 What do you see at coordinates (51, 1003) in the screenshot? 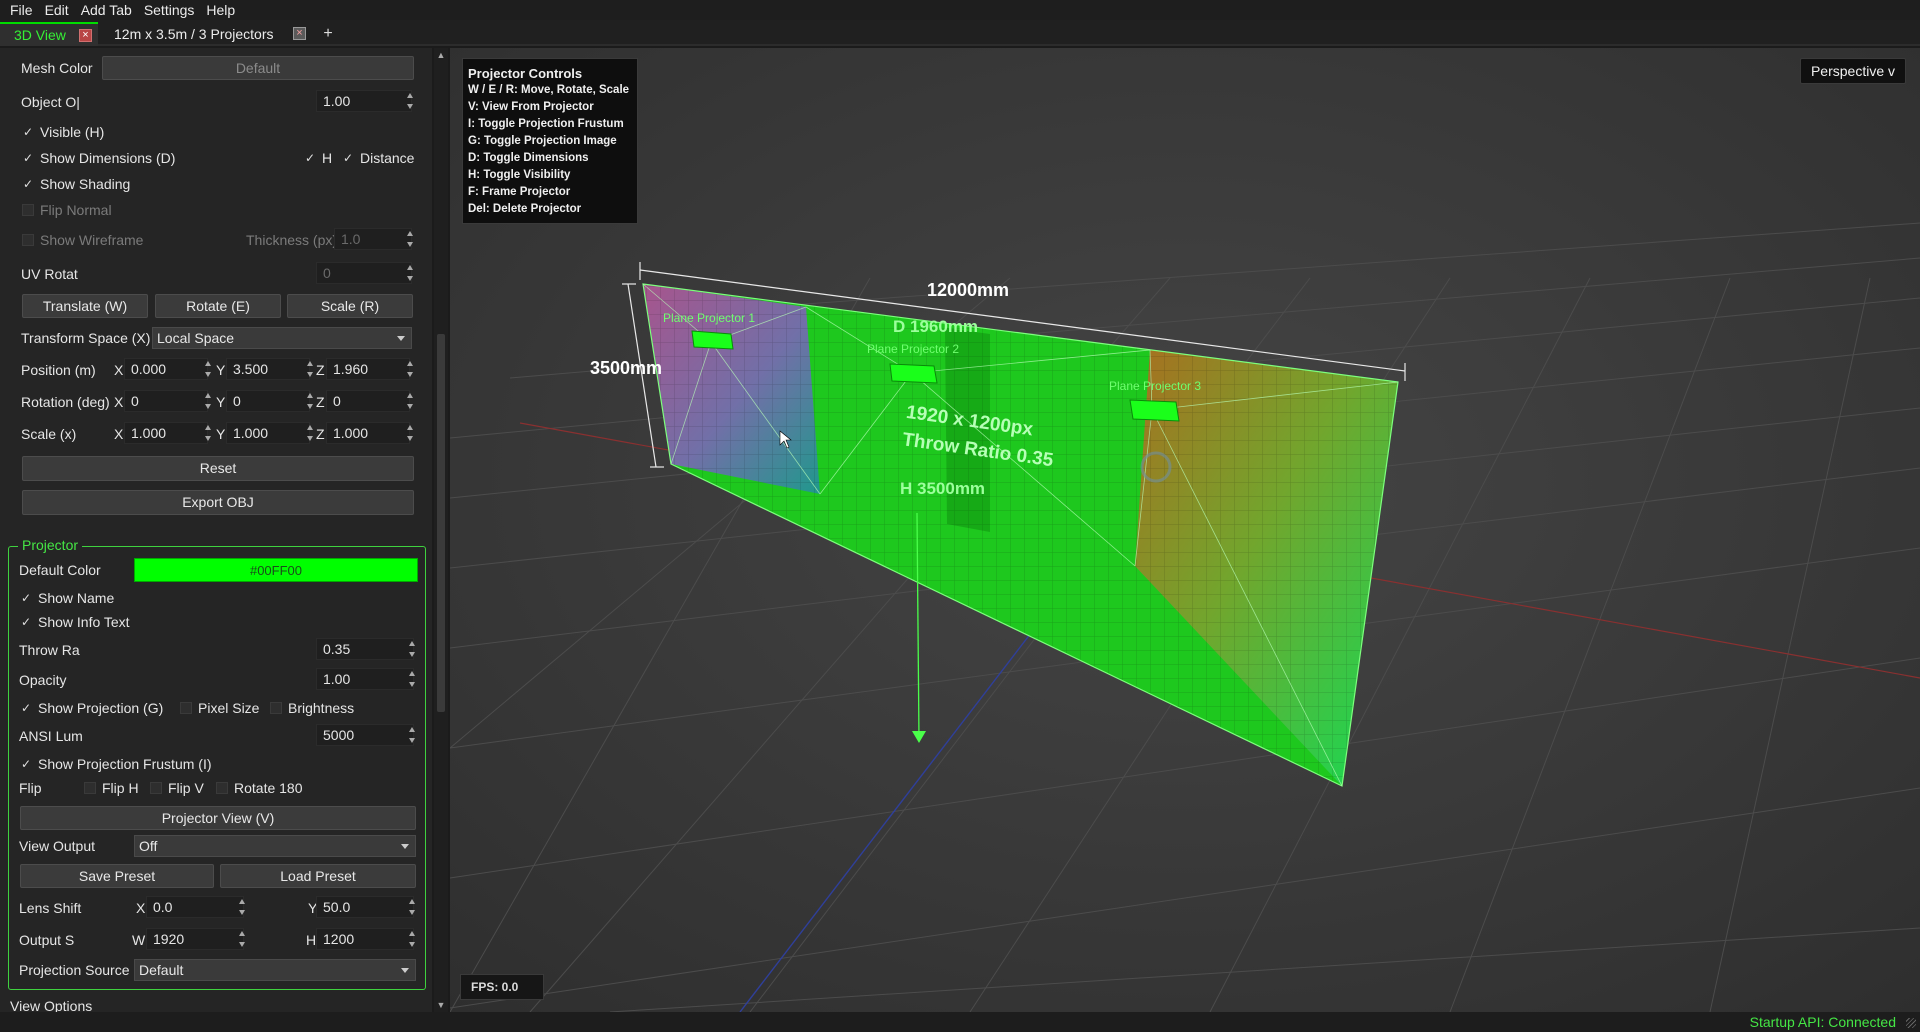
I see `view-options-label: View Options` at bounding box center [51, 1003].